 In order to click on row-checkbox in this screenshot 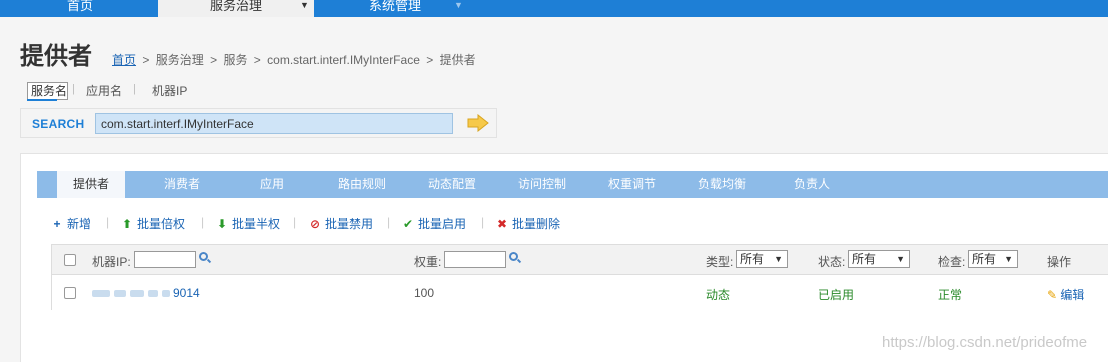, I will do `click(70, 293)`.